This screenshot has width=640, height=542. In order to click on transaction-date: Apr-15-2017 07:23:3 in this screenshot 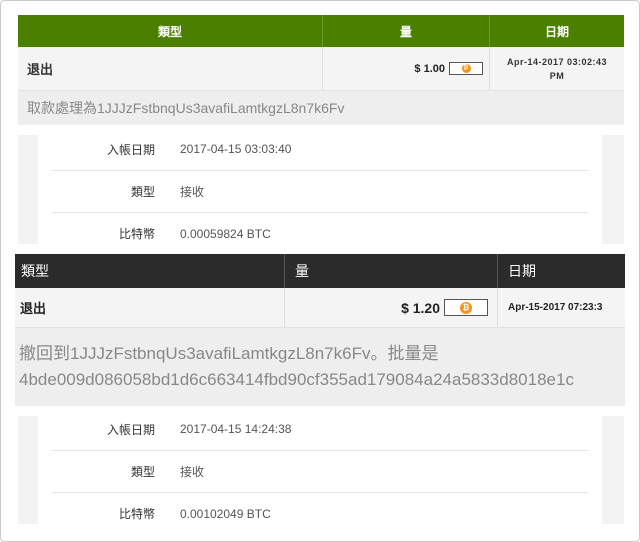, I will do `click(561, 307)`.